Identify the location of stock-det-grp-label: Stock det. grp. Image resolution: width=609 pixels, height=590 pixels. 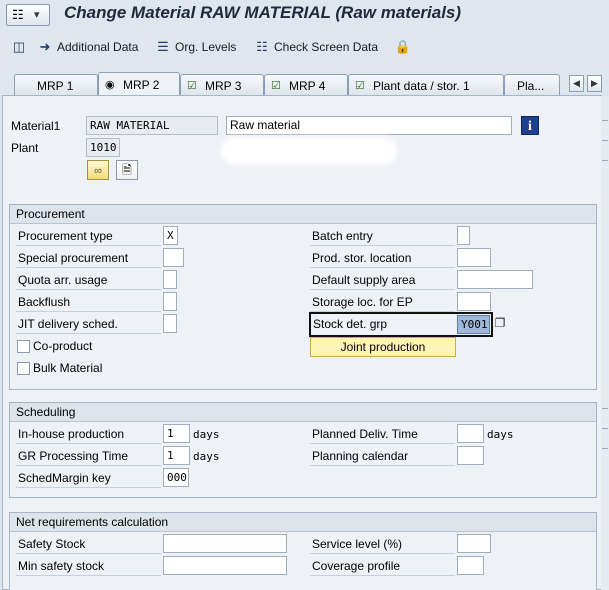
(350, 324).